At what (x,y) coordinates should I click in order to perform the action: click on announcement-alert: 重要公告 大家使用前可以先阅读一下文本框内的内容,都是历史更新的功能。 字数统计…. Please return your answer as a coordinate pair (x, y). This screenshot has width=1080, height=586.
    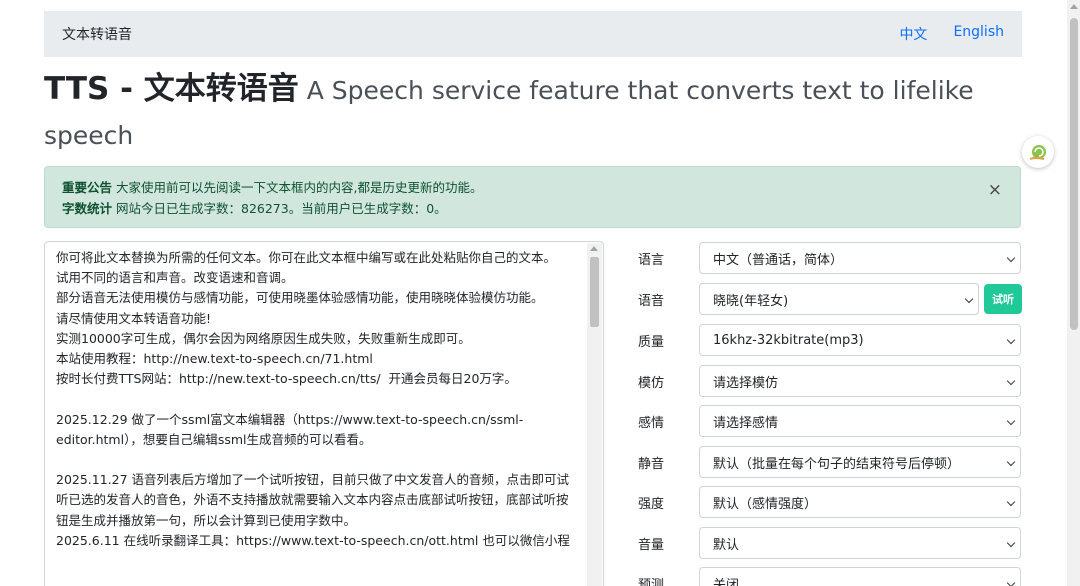
    Looking at the image, I should click on (532, 197).